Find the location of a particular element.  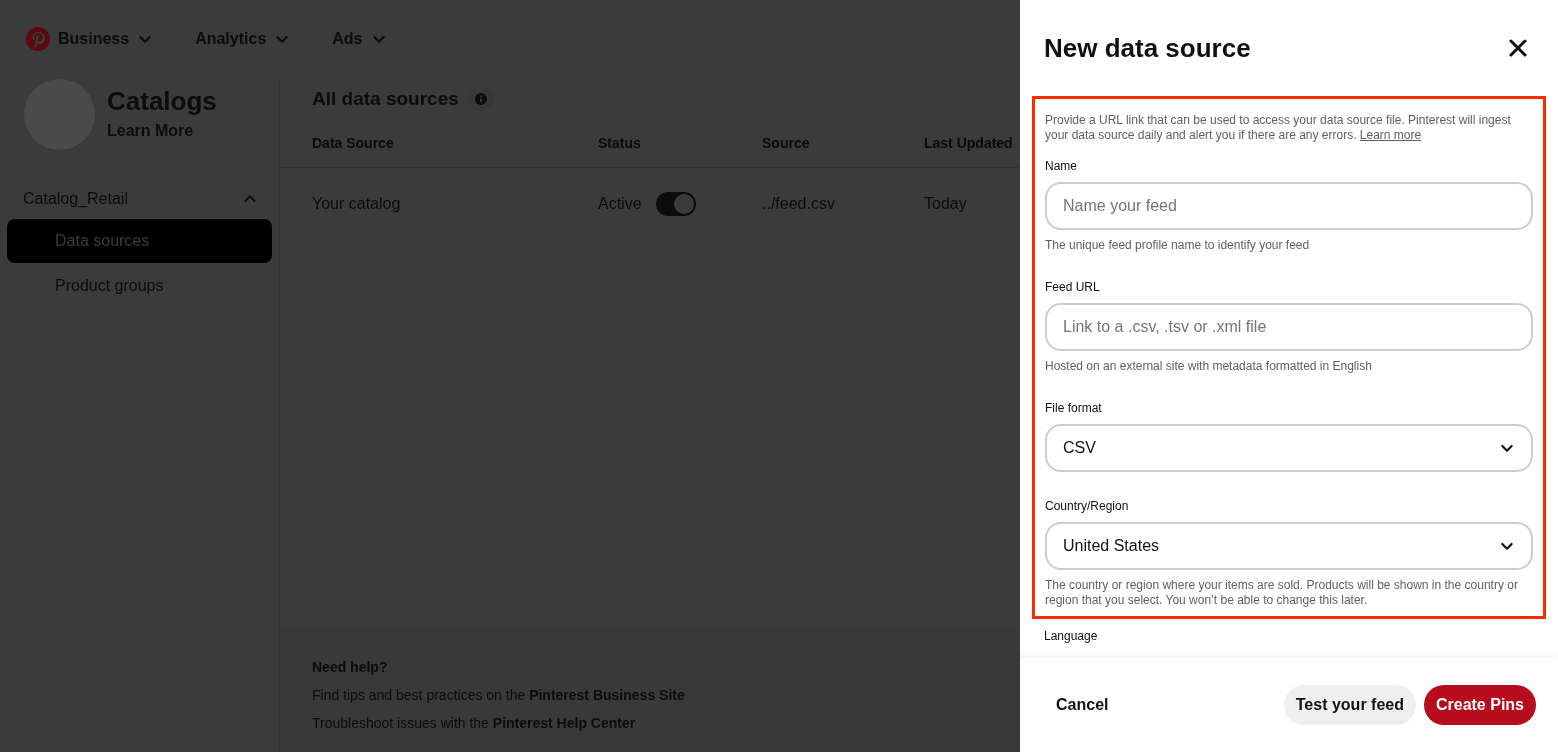

field-help-text: The country or region where your items are sold. Products will be shown in the country or region that you select. You won’t be able to change this later. is located at coordinates (1282, 593).